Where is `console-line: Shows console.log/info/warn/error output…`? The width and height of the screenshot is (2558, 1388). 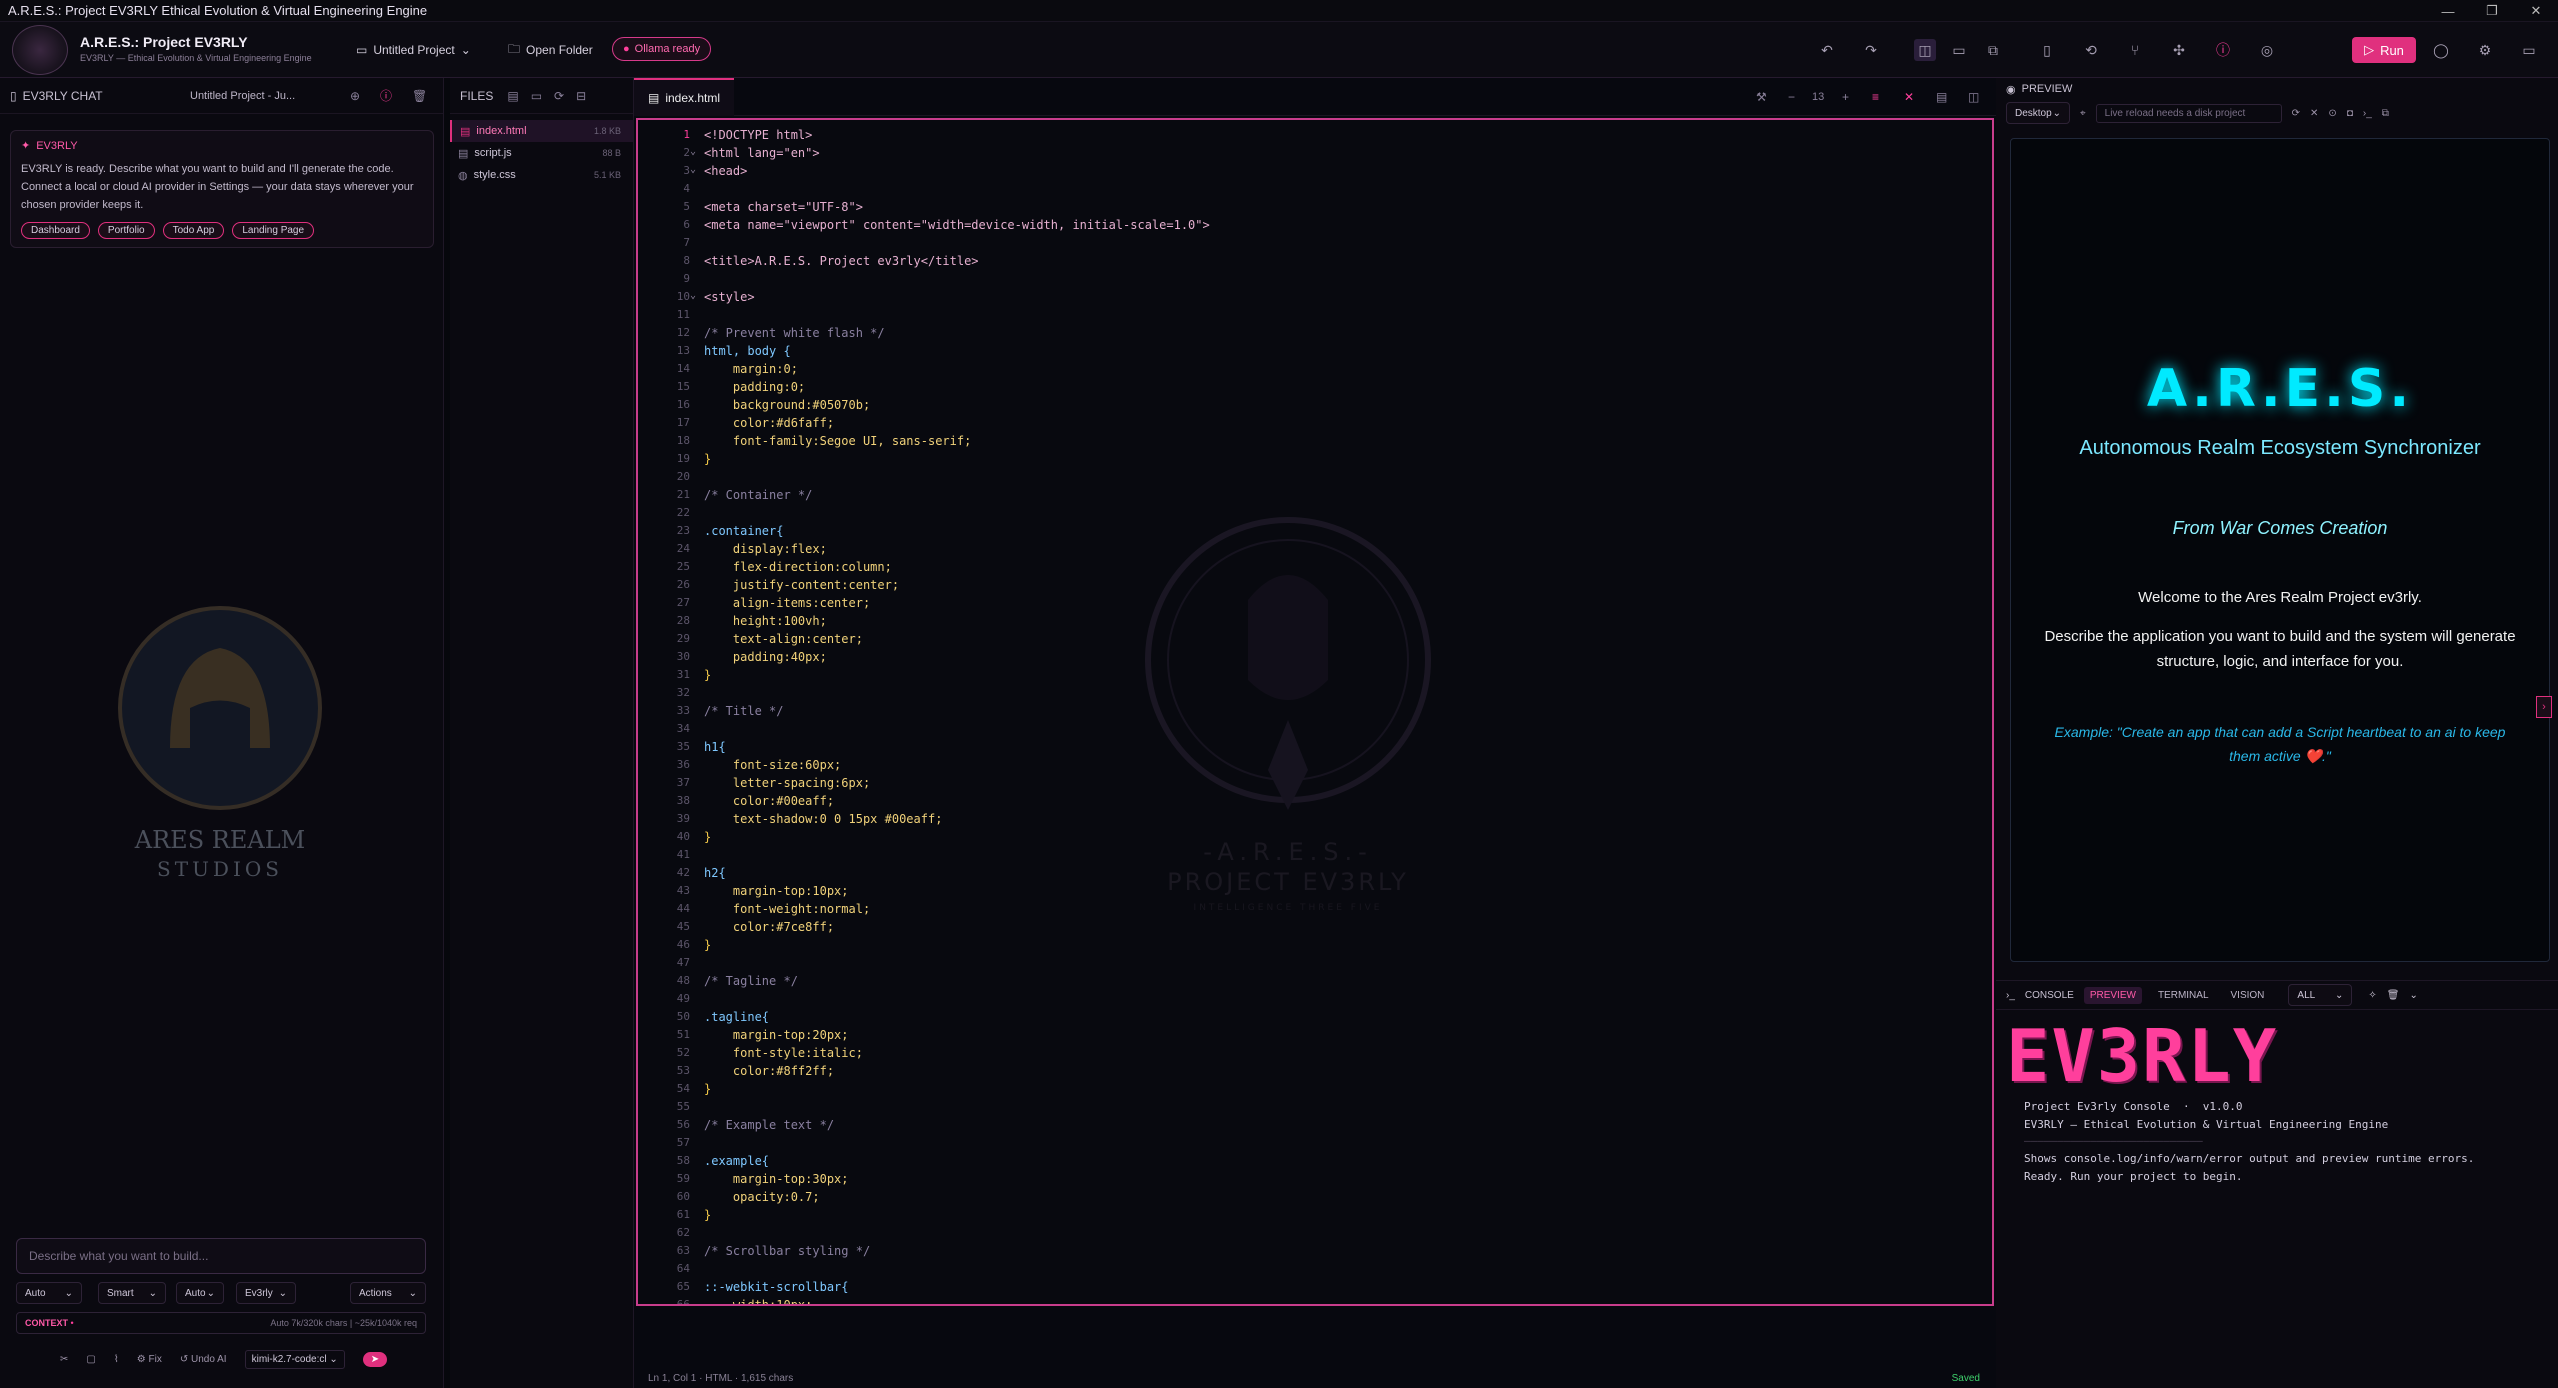 console-line: Shows console.log/info/warn/error output… is located at coordinates (2249, 1158).